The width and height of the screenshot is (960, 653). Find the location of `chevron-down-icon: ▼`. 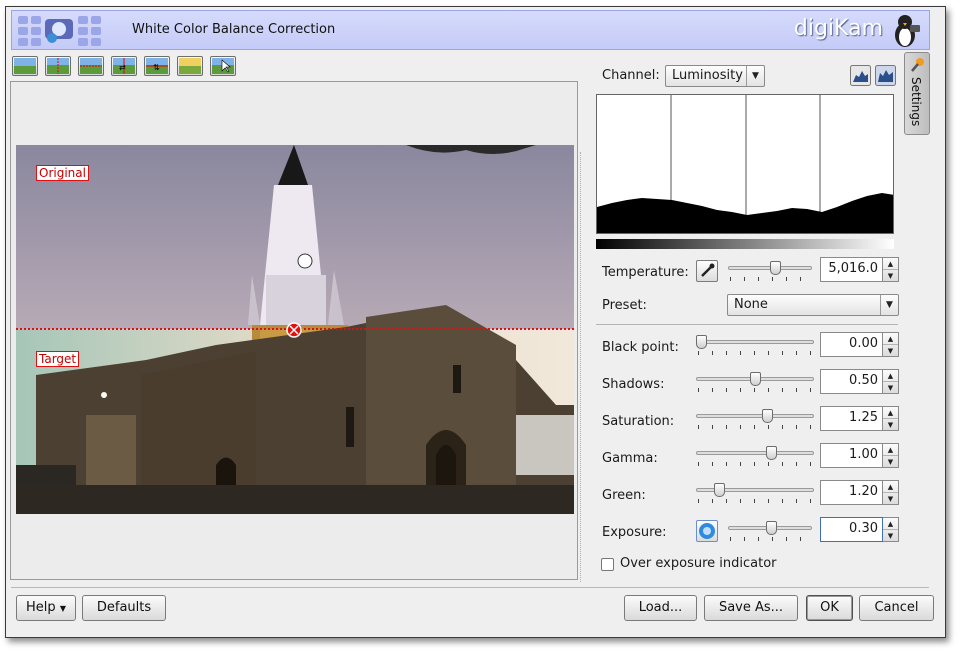

chevron-down-icon: ▼ is located at coordinates (62, 608).